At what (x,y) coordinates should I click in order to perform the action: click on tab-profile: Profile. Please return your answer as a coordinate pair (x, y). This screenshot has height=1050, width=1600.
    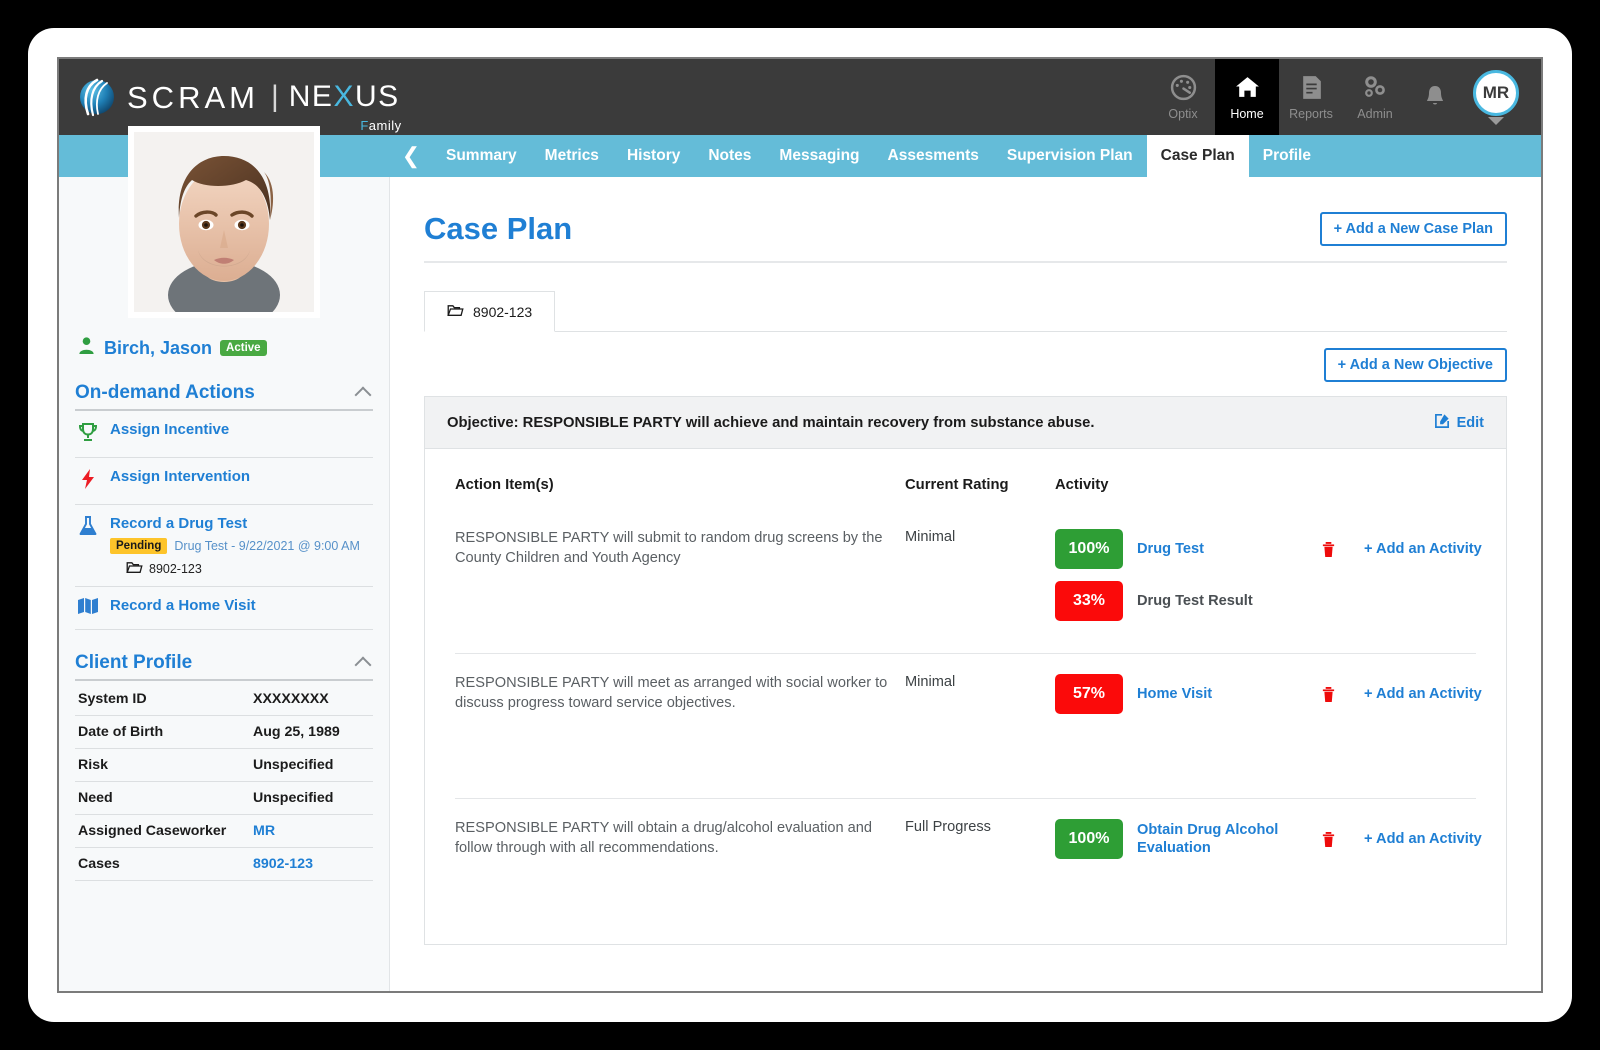
    Looking at the image, I should click on (1287, 156).